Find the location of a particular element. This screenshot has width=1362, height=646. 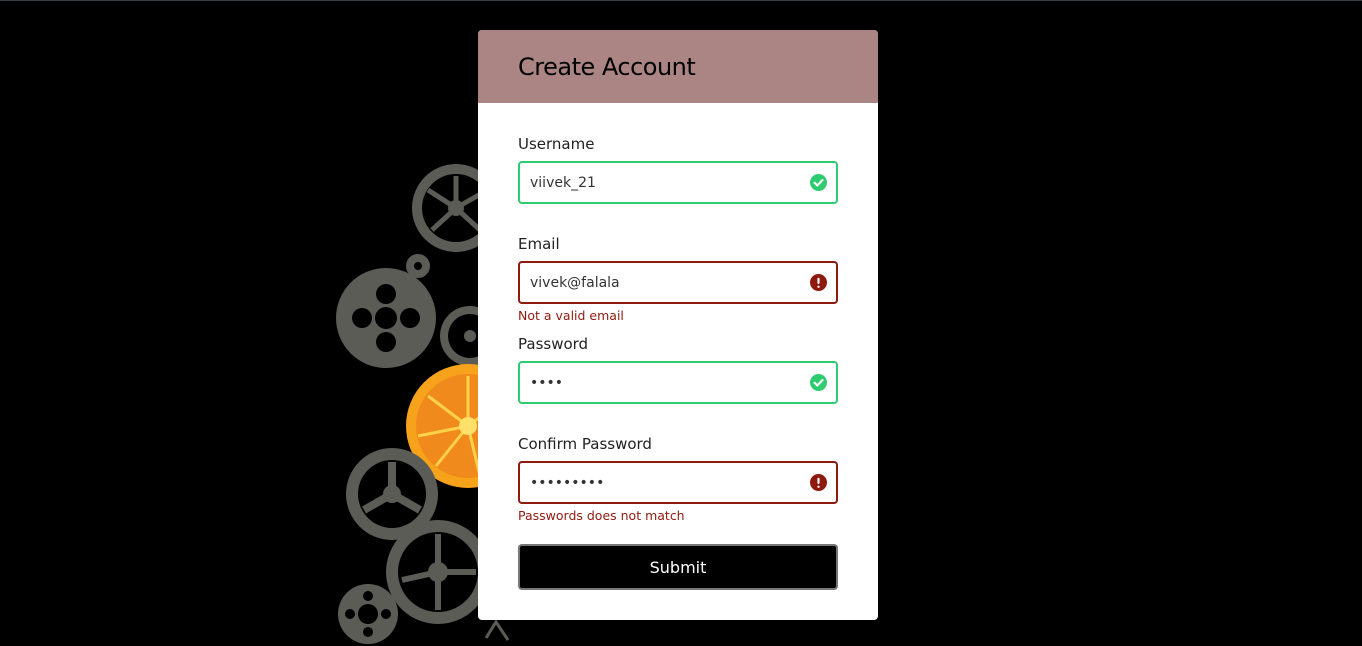

form-title: Create Account is located at coordinates (607, 66).